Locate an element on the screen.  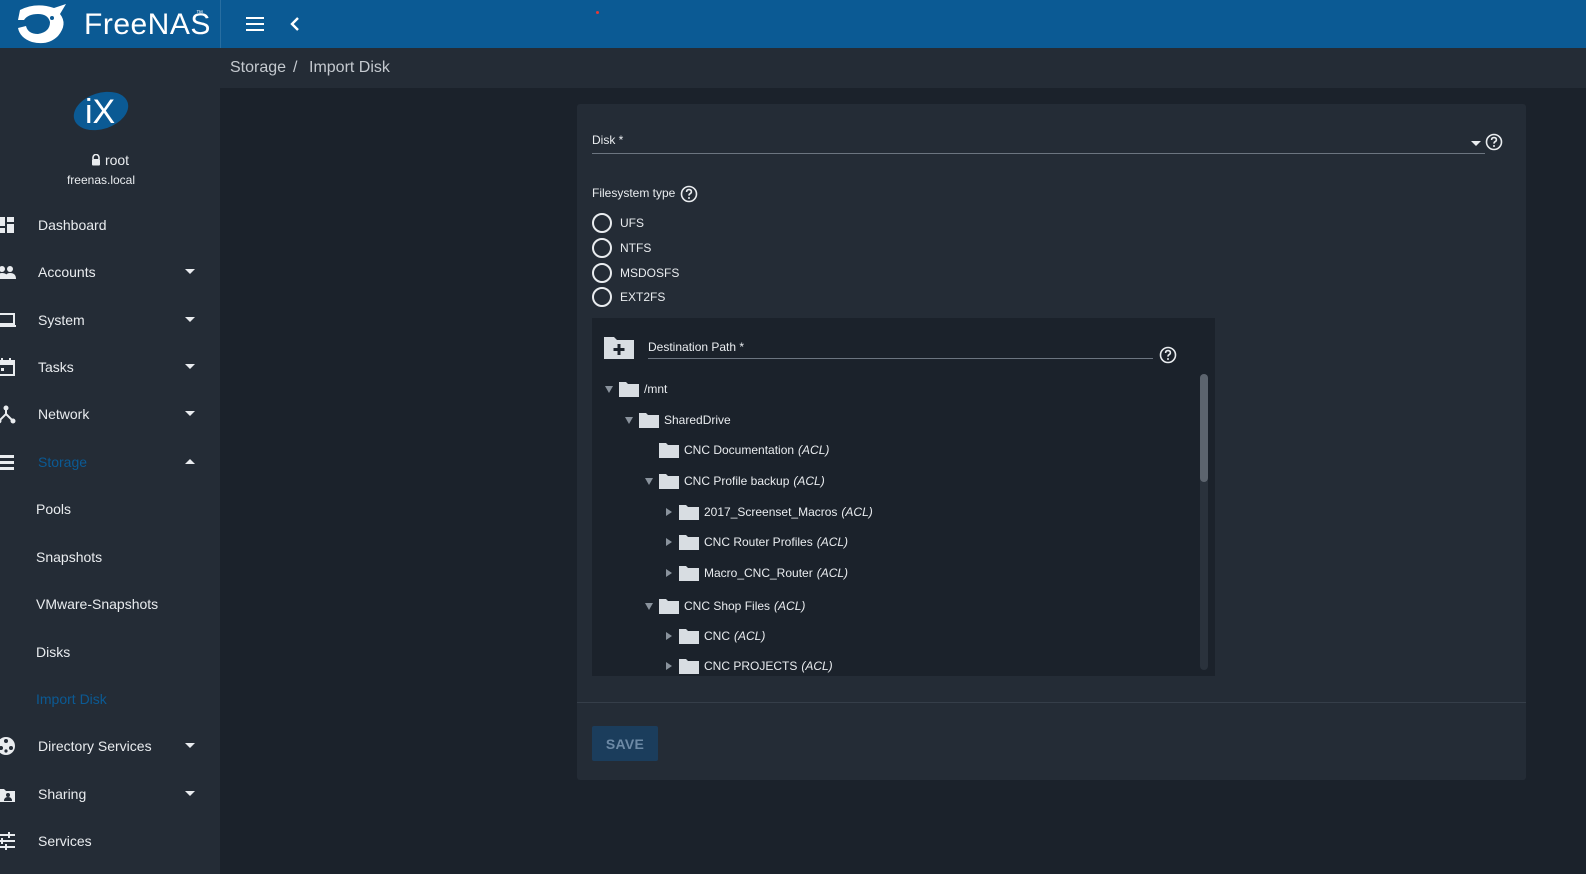
destination-path-input is located at coordinates (900, 358).